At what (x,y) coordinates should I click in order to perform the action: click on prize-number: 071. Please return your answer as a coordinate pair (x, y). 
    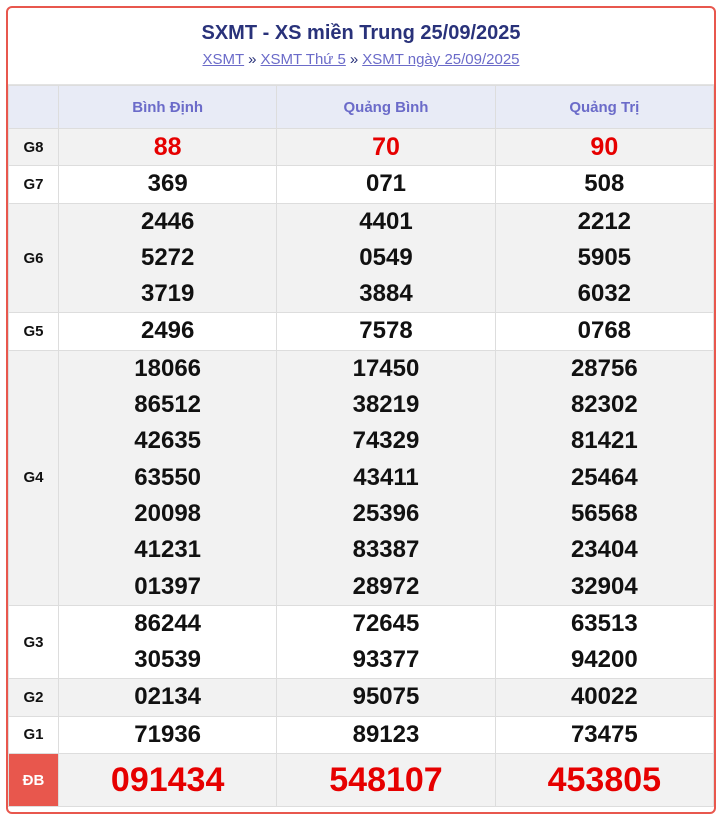
    Looking at the image, I should click on (386, 184).